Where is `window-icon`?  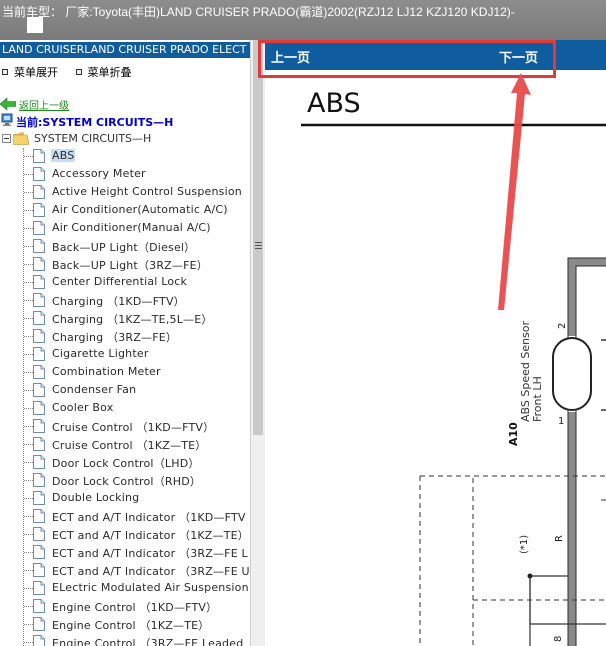
window-icon is located at coordinates (35, 25).